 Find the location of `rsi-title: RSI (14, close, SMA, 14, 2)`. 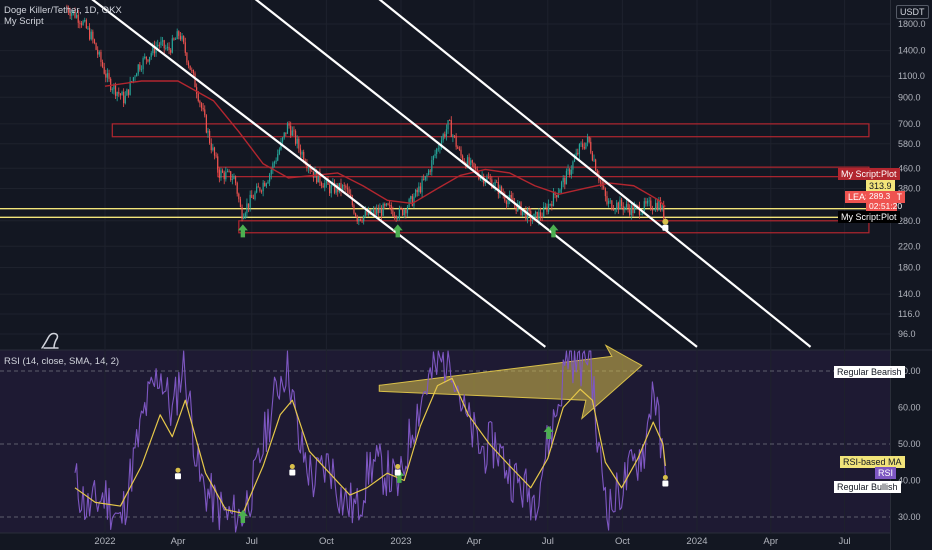

rsi-title: RSI (14, close, SMA, 14, 2) is located at coordinates (61, 362).